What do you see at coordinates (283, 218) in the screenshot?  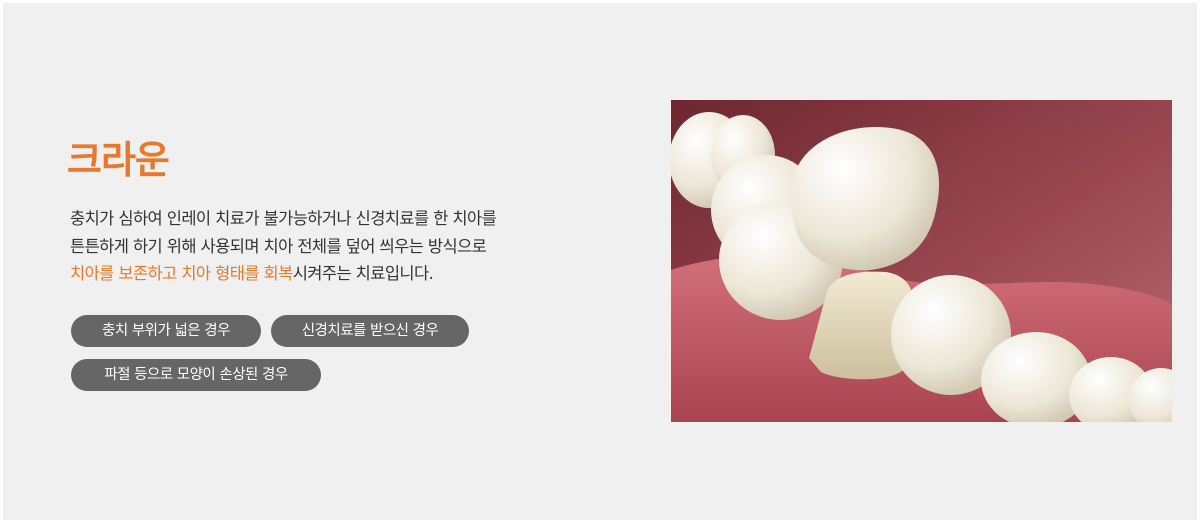 I see `description-line: 충치가 심하여 인레이 치료가 불가능하거나 신경치료를 한 치아를` at bounding box center [283, 218].